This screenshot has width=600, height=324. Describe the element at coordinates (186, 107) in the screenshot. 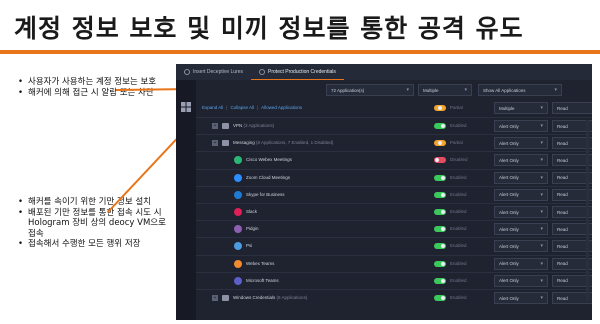

I see `windows-icon` at that location.